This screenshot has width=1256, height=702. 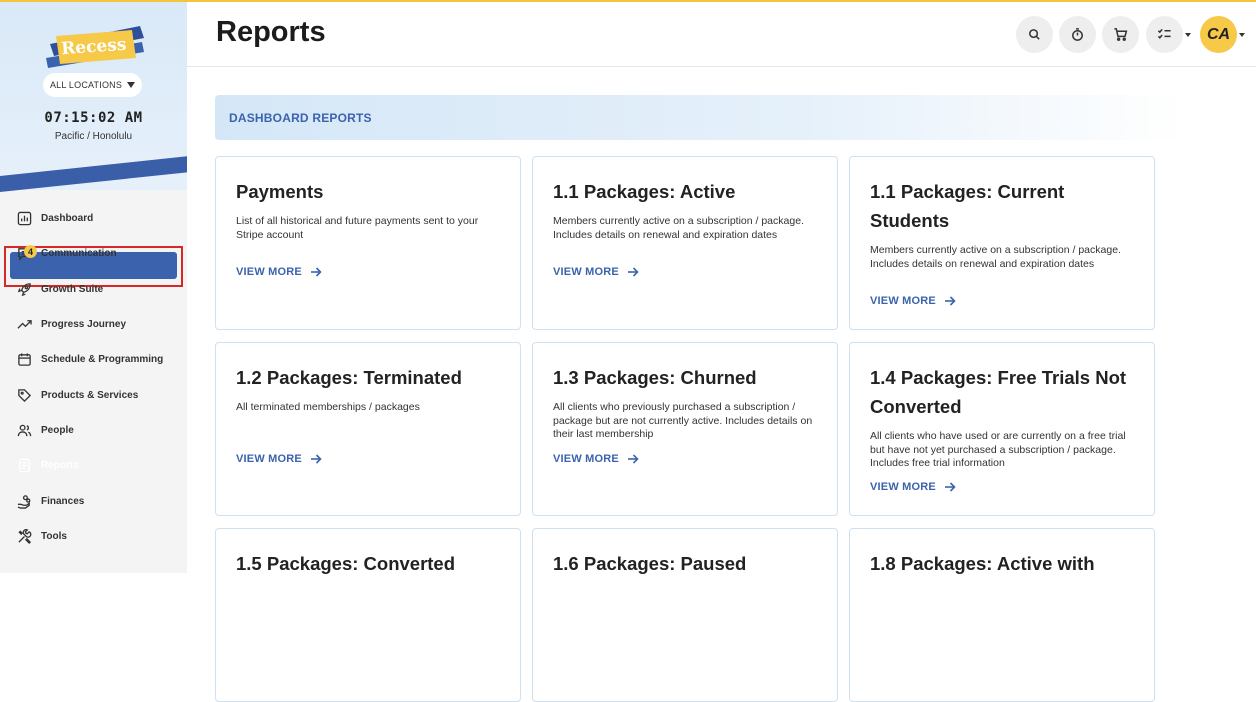 I want to click on sidebar-item-progress-journey: Progress Journey, so click(x=93, y=324).